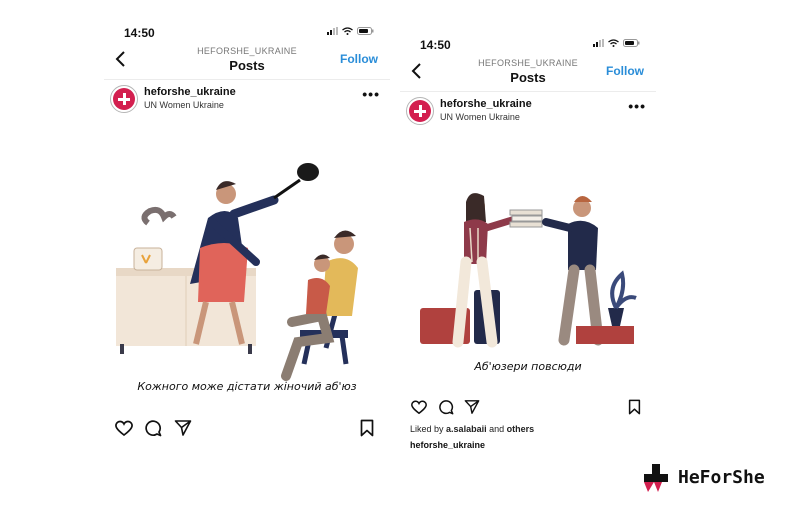 The width and height of the screenshot is (800, 518). Describe the element at coordinates (521, 429) in the screenshot. I see `liked-by-others: others` at that location.